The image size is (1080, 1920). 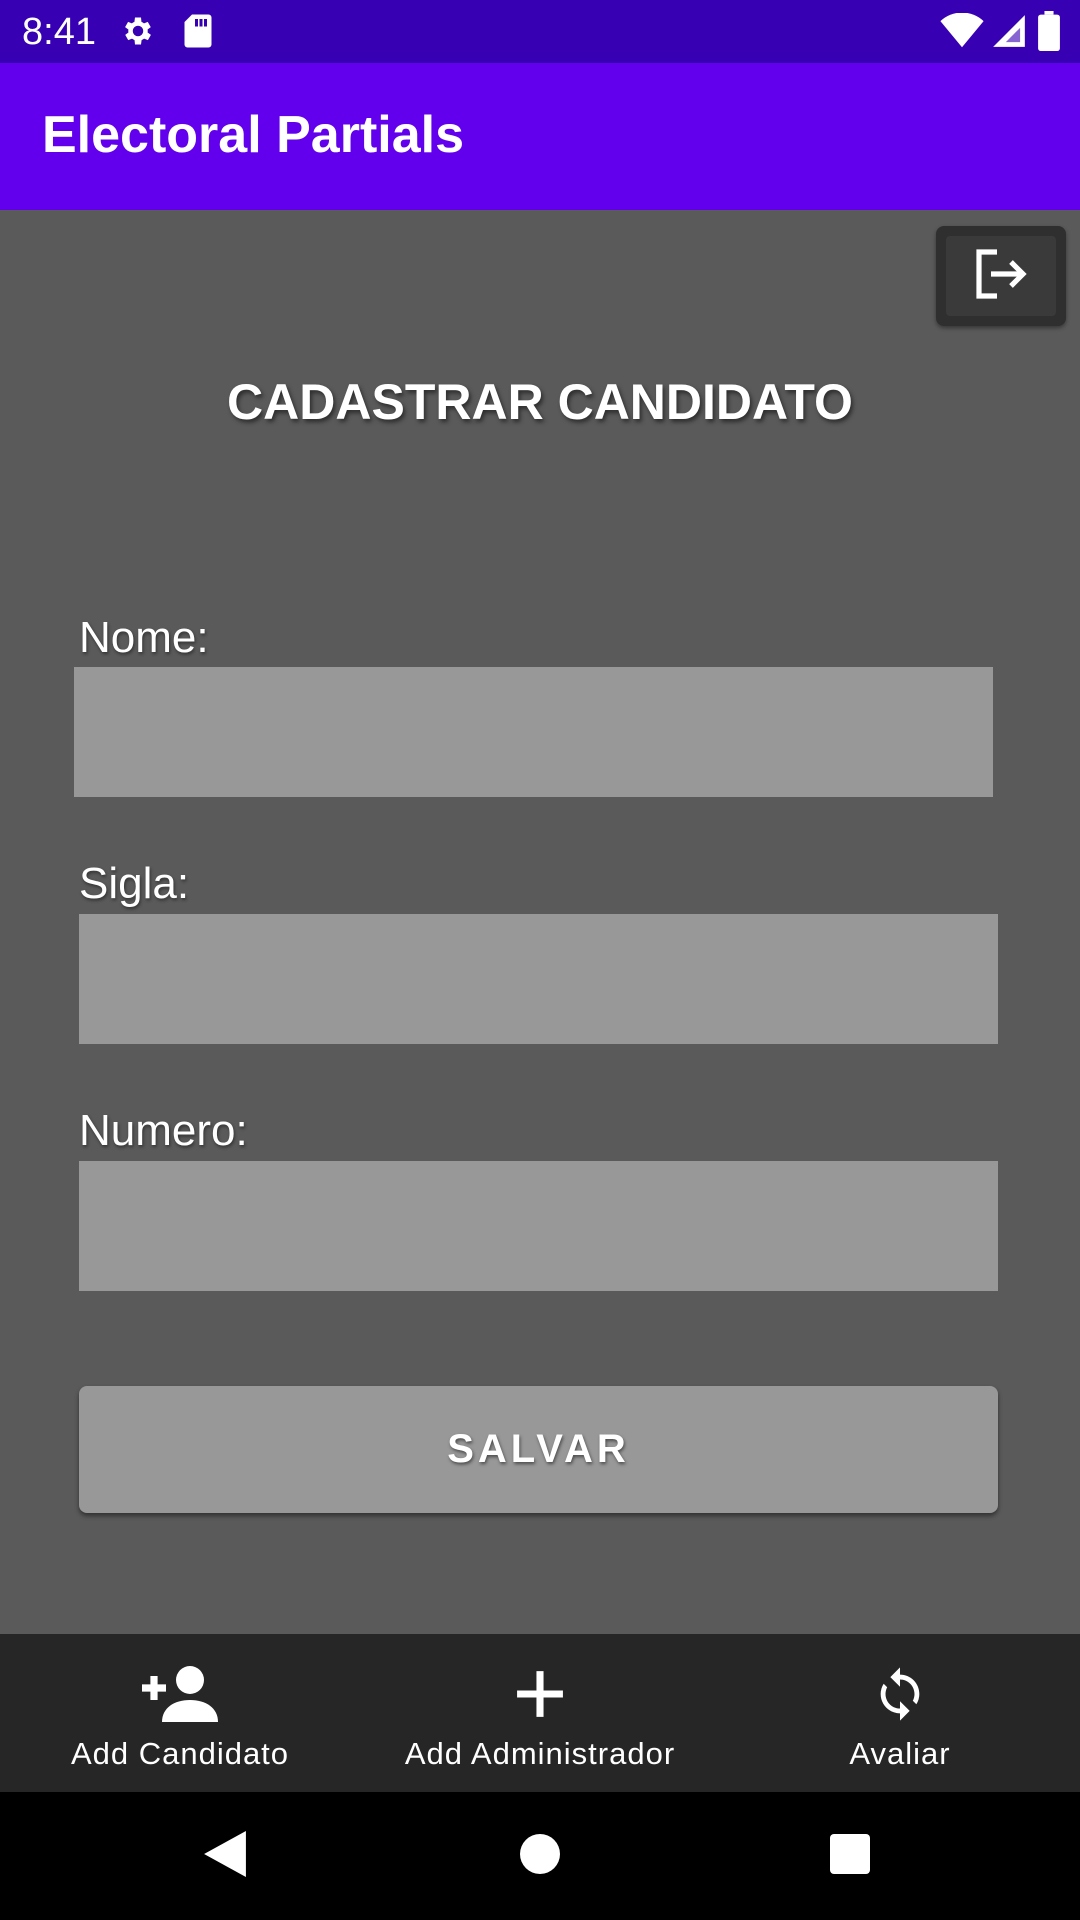 I want to click on status-bar: 8:41, so click(x=540, y=31).